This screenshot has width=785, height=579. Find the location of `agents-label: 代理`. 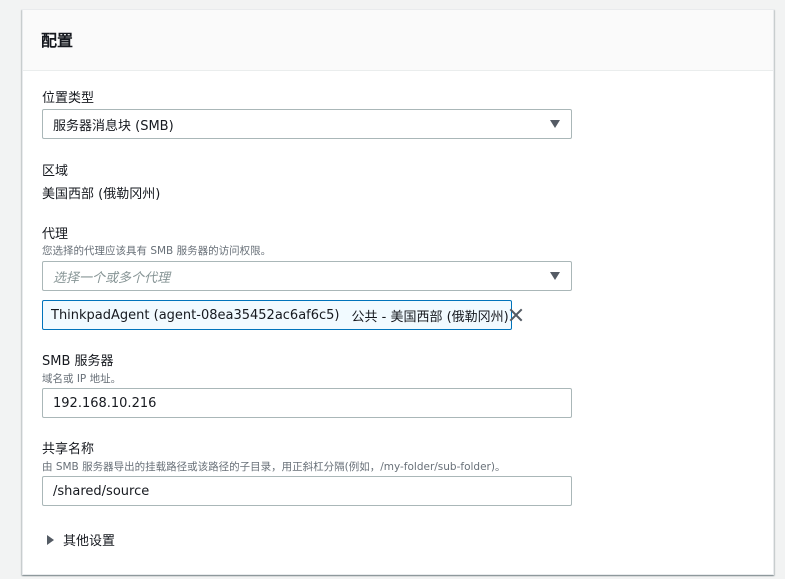

agents-label: 代理 is located at coordinates (55, 234).